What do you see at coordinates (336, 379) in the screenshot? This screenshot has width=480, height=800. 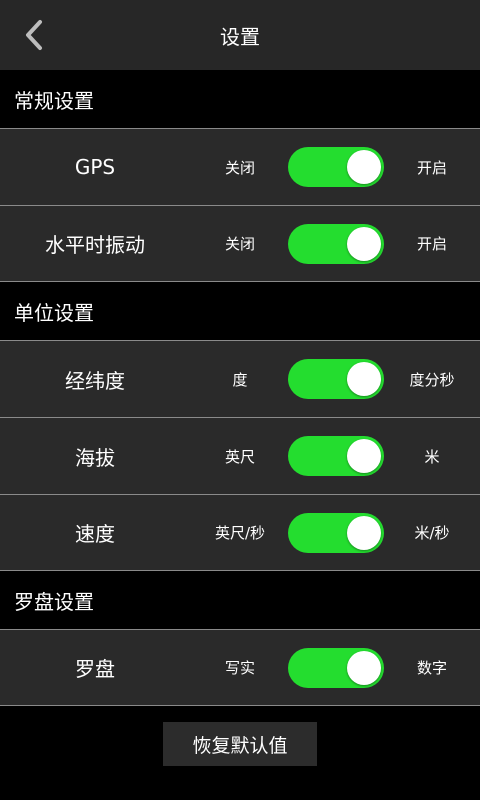 I see `latlng-format-toggle` at bounding box center [336, 379].